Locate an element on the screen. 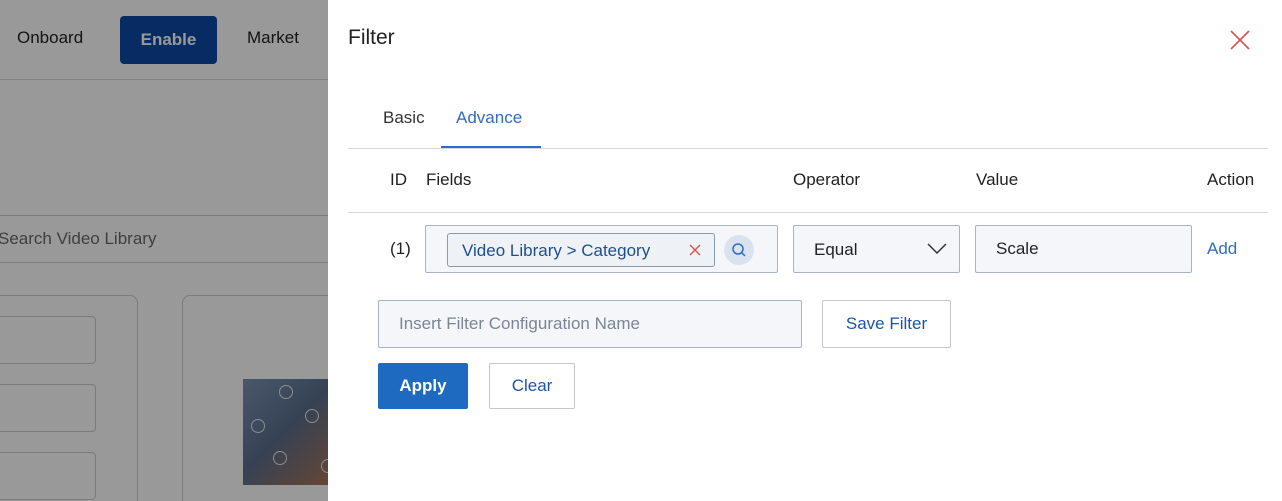 The height and width of the screenshot is (501, 1282). column-header-value: Value is located at coordinates (997, 179).